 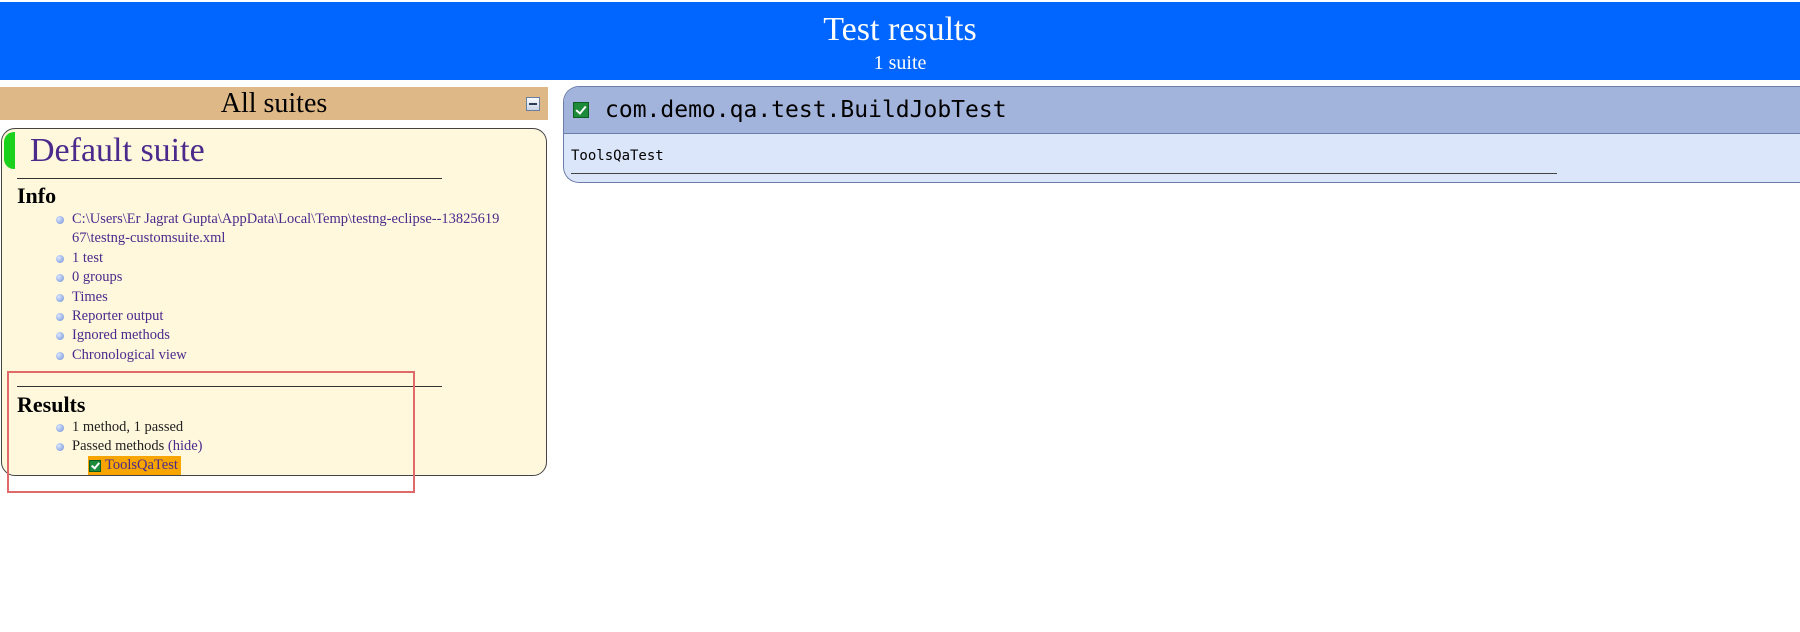 I want to click on list-item: Ignored methods, so click(x=252, y=335).